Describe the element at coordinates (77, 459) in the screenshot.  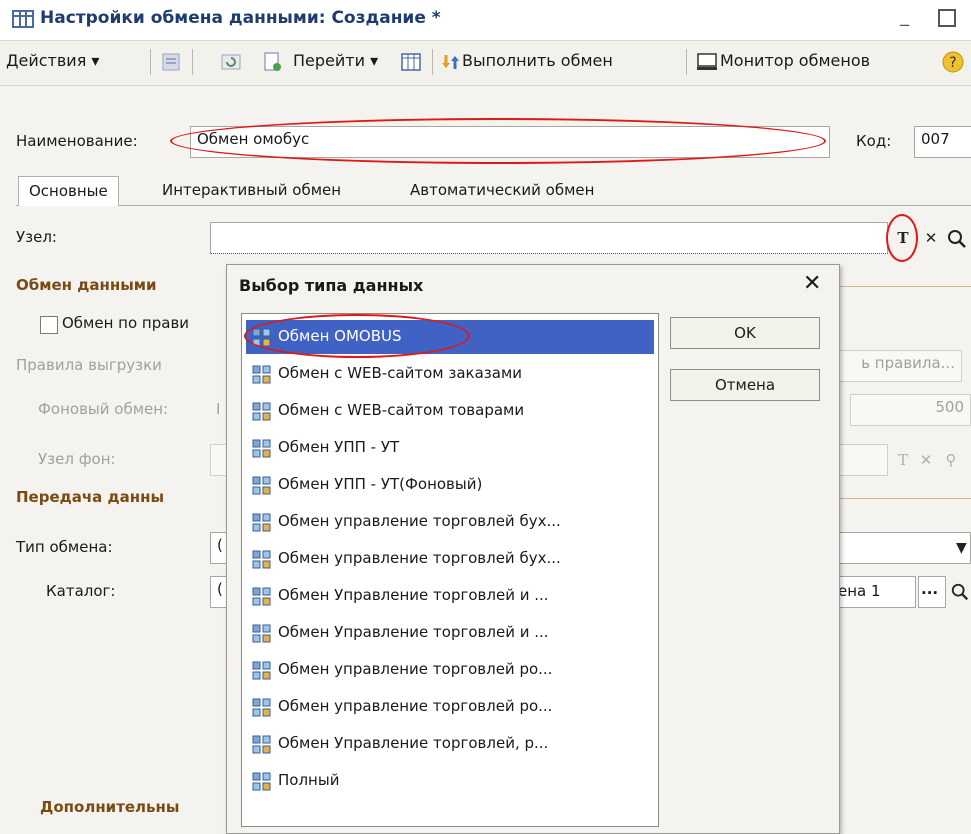
I see `node-bg-label: Узел фон:` at that location.